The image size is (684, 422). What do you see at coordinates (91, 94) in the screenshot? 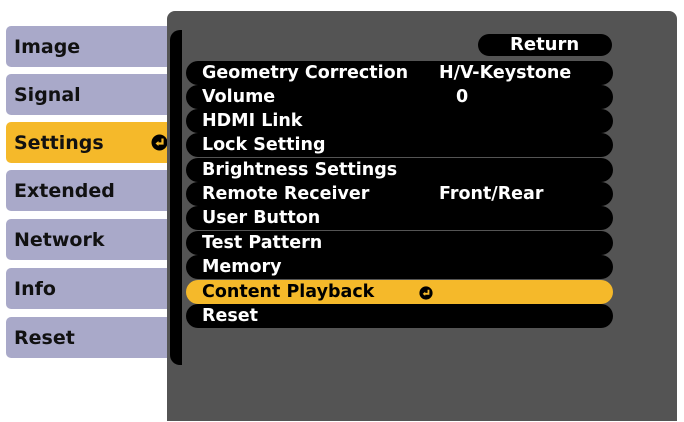
I see `tab-signal: Signal` at bounding box center [91, 94].